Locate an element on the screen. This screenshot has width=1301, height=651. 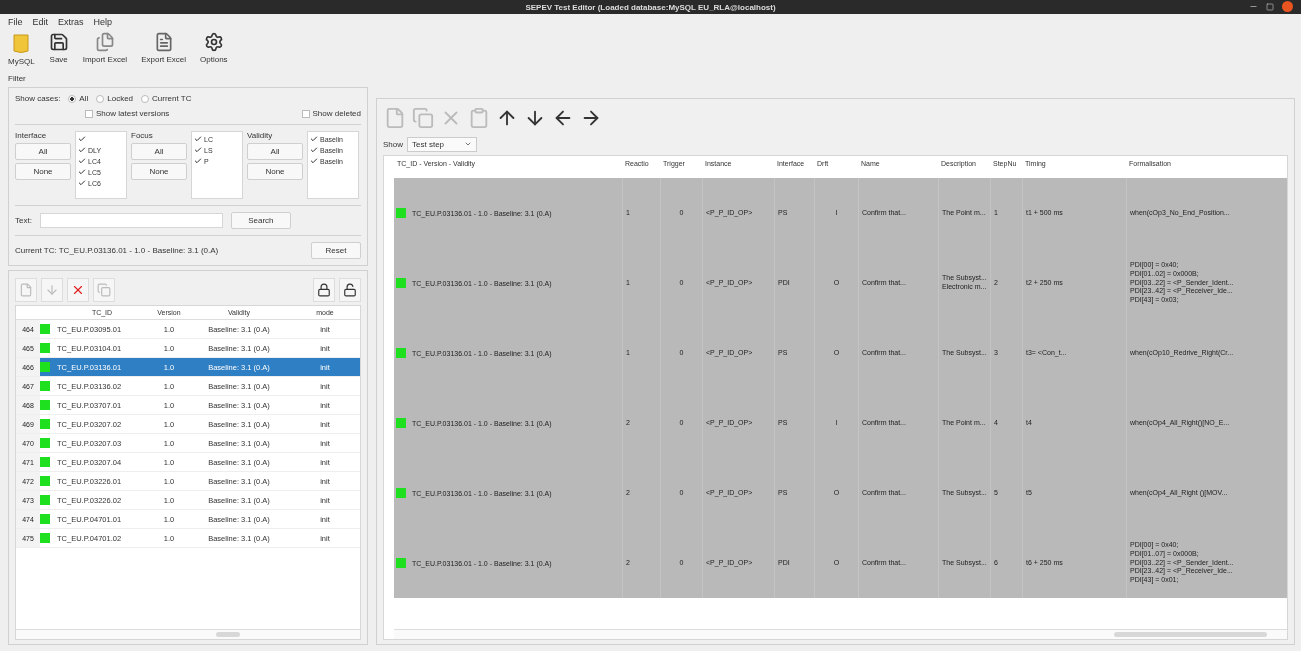
toolbar-button: Save is located at coordinates (58, 48).